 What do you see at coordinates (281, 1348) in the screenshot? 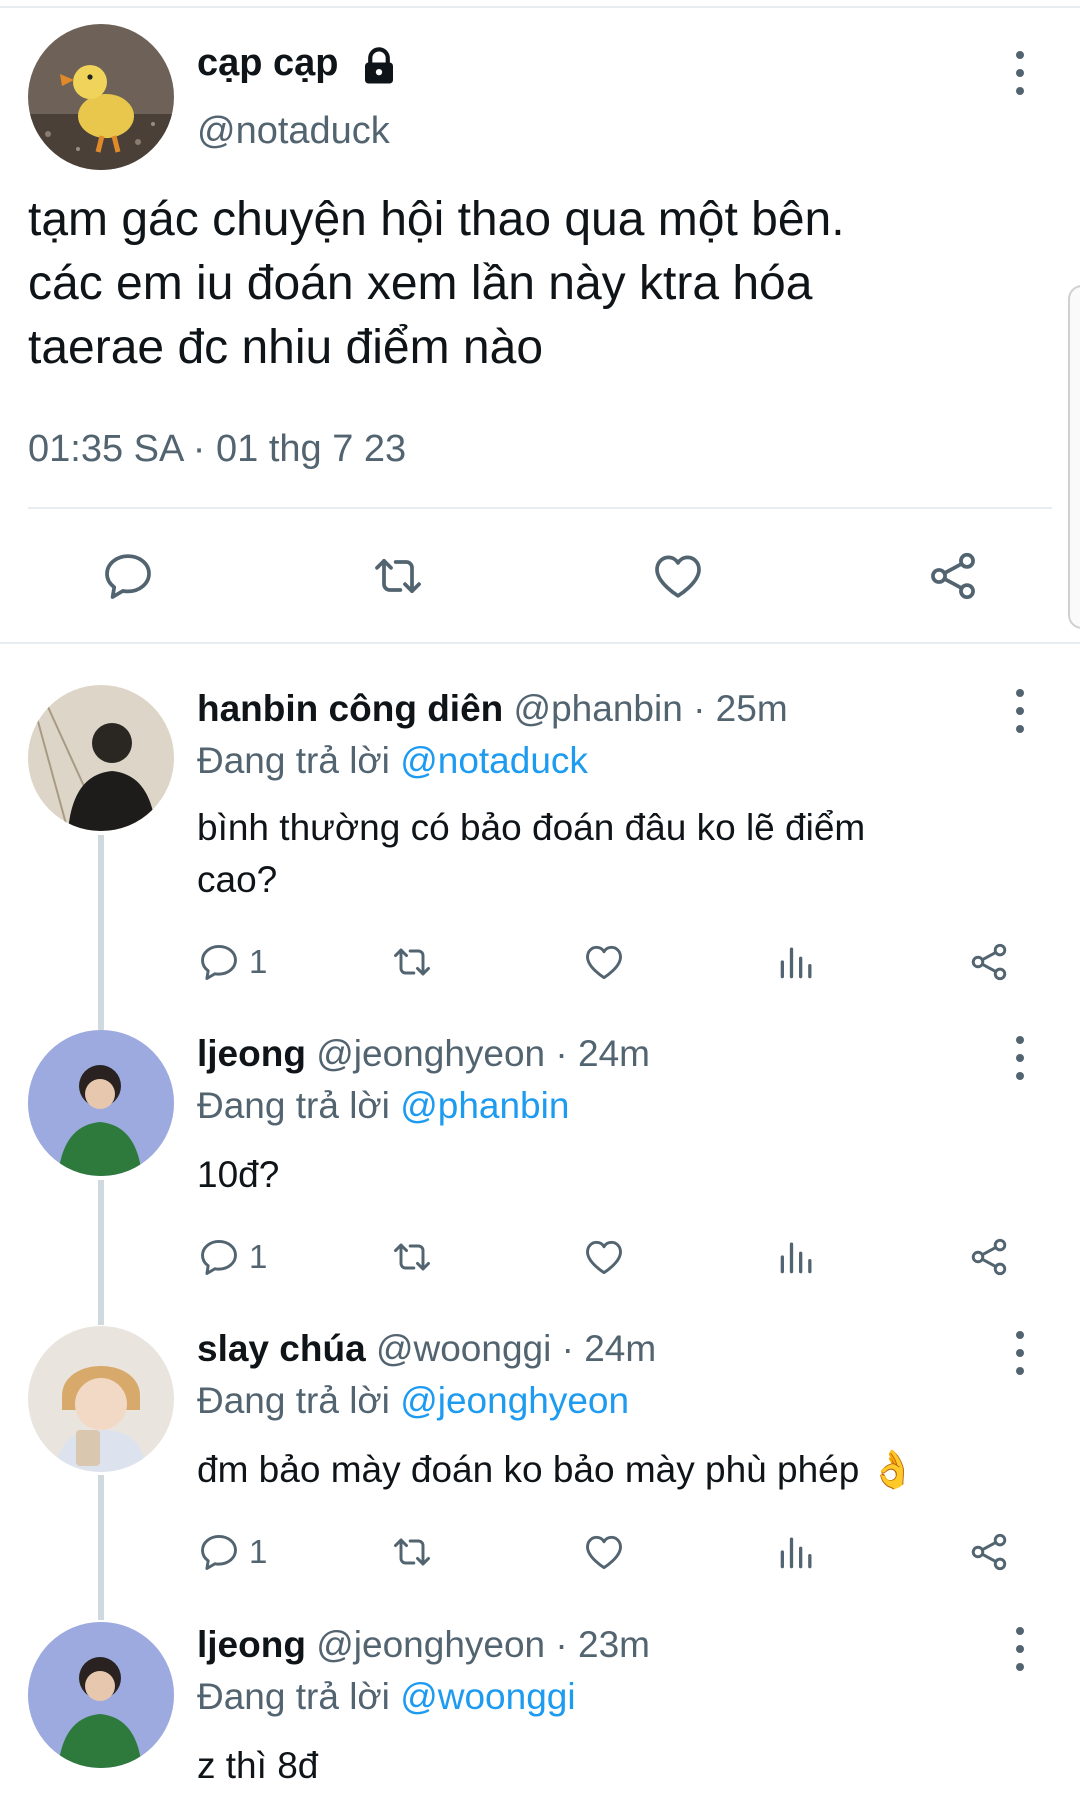
I see `reply-author-name: slay chúa` at bounding box center [281, 1348].